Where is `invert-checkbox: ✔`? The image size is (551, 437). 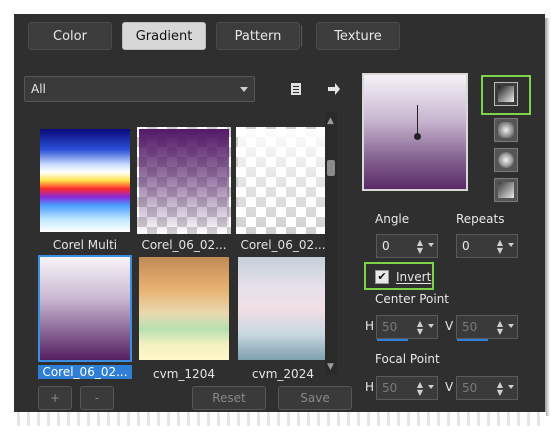 invert-checkbox: ✔ is located at coordinates (382, 277).